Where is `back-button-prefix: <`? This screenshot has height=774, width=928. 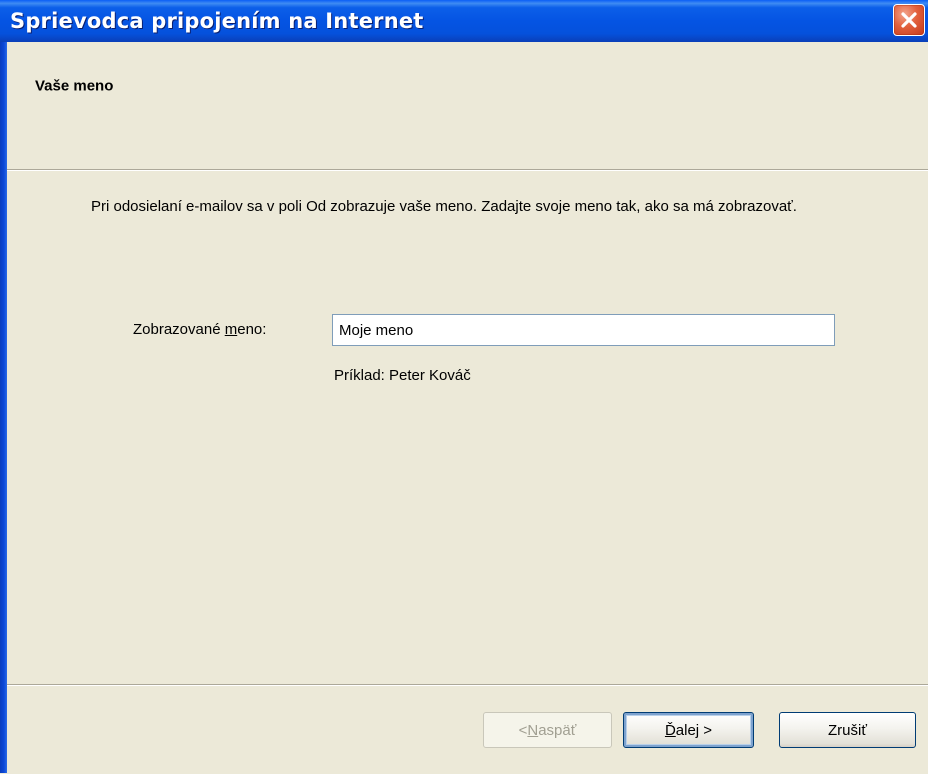 back-button-prefix: < is located at coordinates (523, 730).